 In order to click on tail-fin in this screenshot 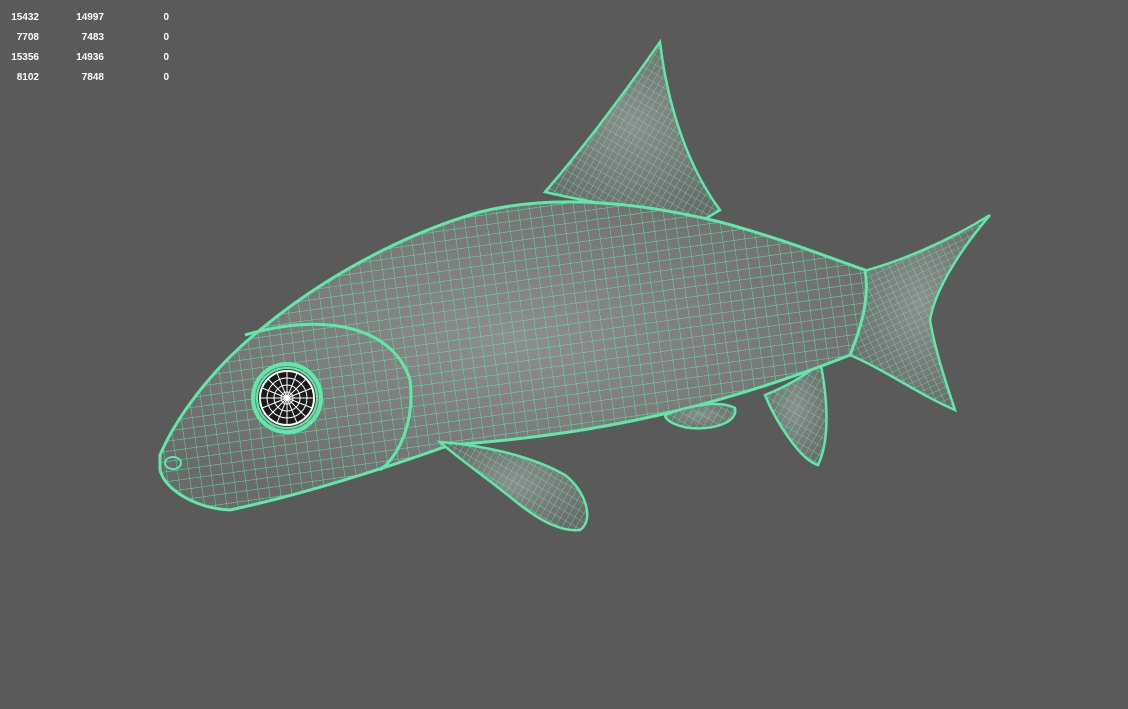, I will do `click(919, 313)`.